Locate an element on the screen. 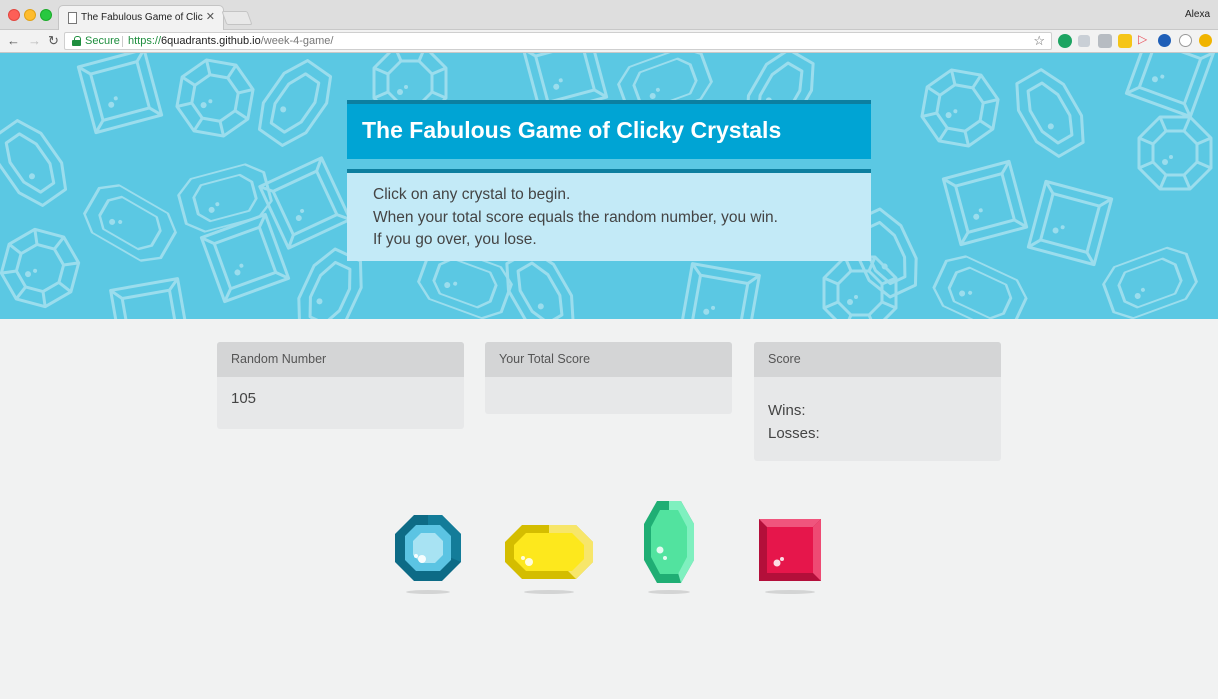  title-bar: The Fabulous Game of Clicky Crystals is located at coordinates (609, 129).